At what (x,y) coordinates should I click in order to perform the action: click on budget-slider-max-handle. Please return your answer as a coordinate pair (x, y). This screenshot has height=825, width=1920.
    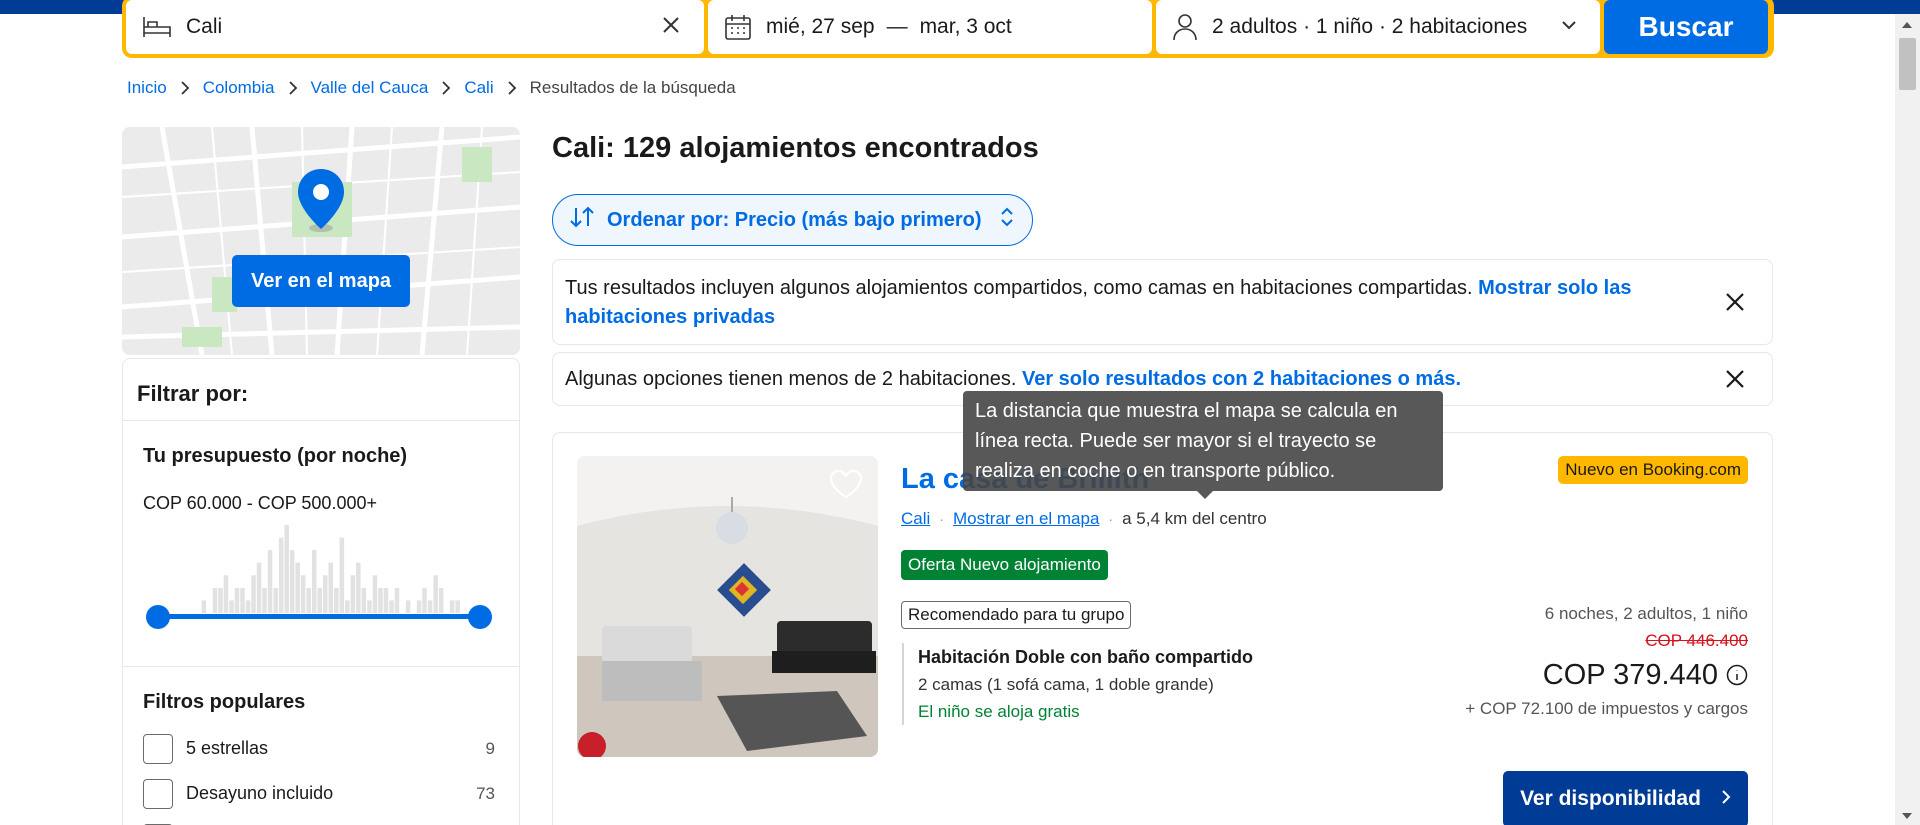
    Looking at the image, I should click on (480, 617).